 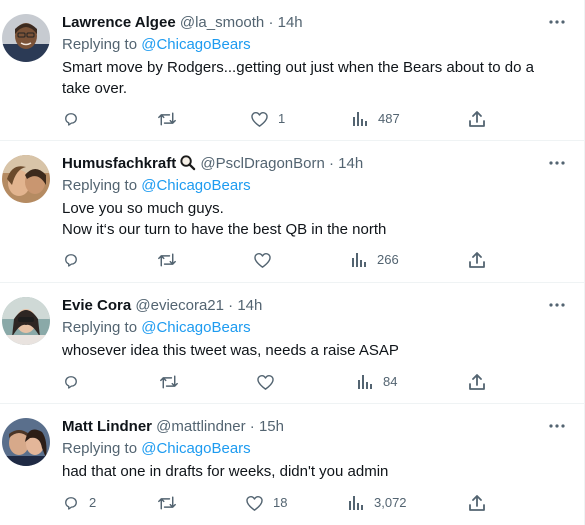 I want to click on author-name: Humusfachkraft, so click(x=119, y=163).